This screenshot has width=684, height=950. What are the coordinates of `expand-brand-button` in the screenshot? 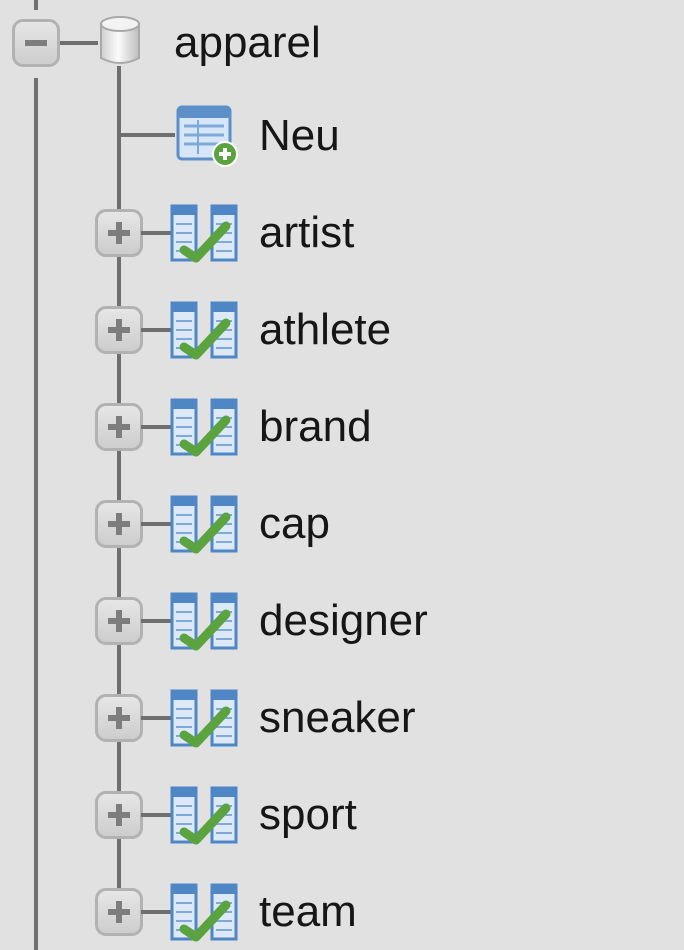 It's located at (119, 427).